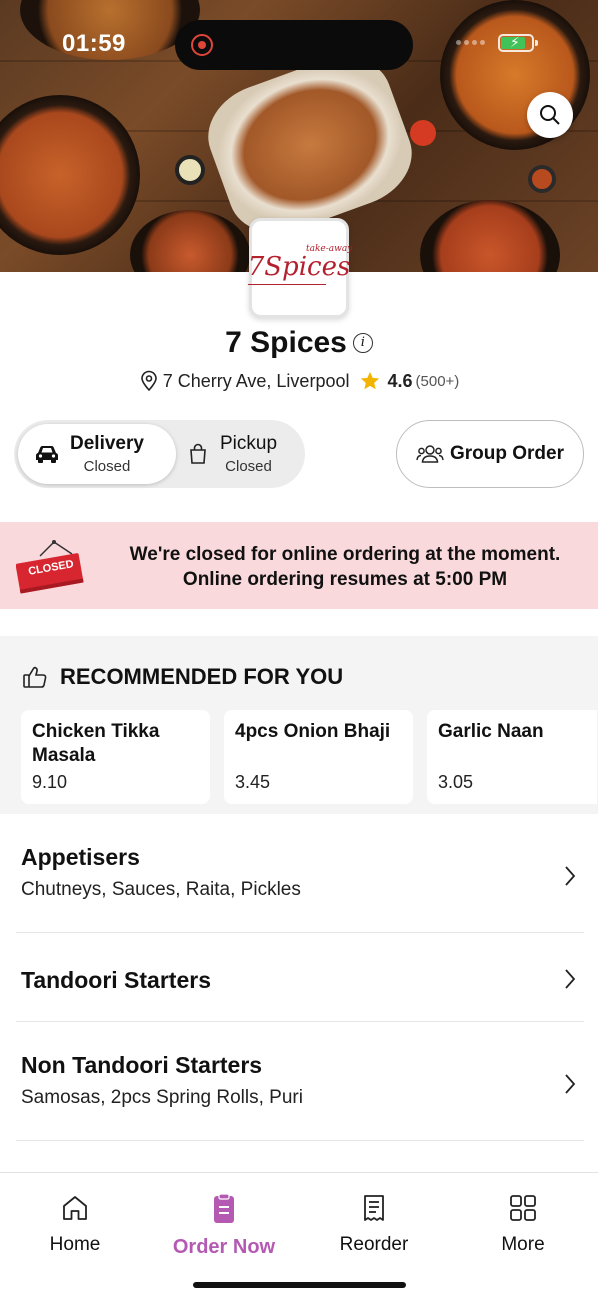  I want to click on order-icon, so click(224, 1208).